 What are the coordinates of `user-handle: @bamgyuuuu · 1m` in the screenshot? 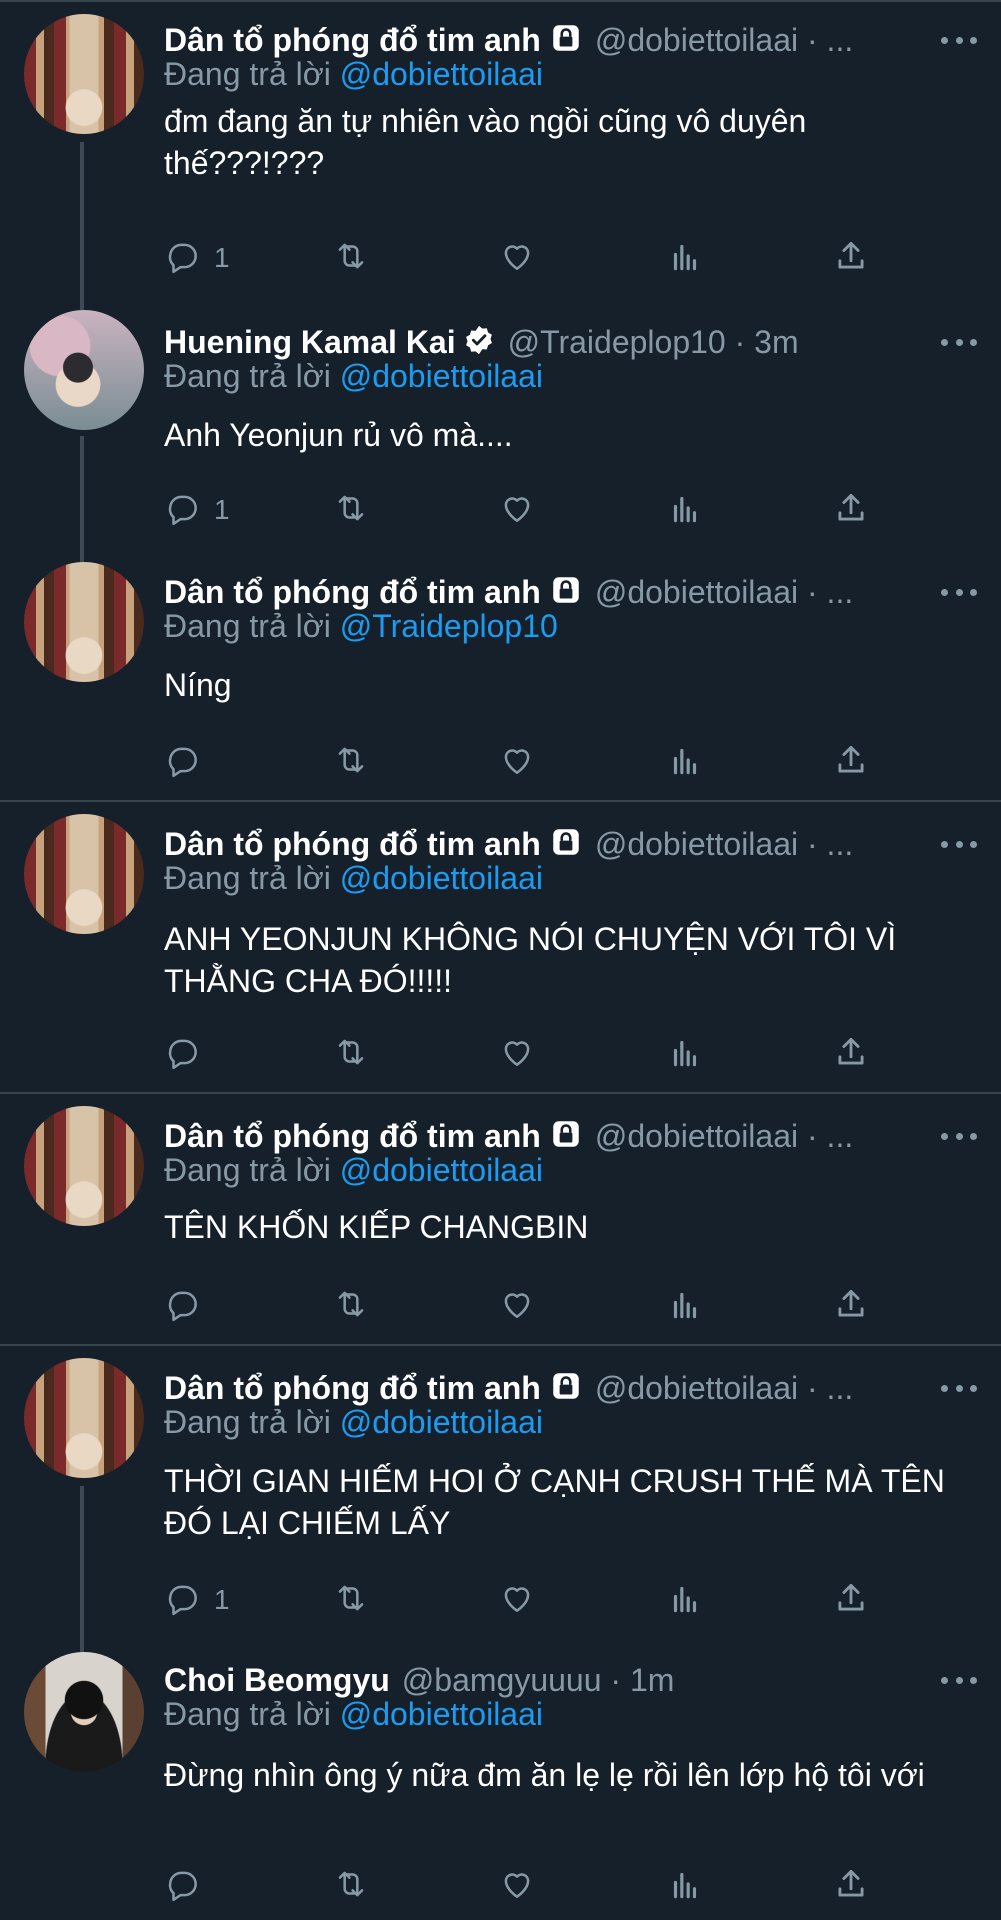 It's located at (689, 1680).